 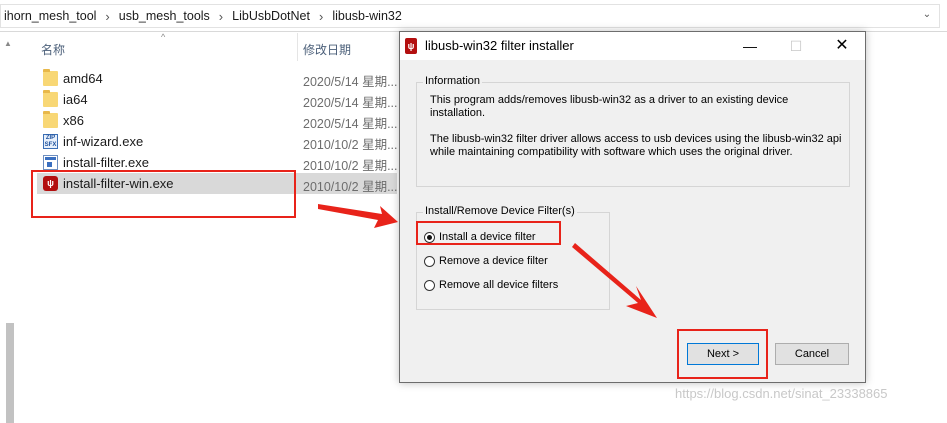 I want to click on sort-ascending-icon: ^, so click(x=163, y=37).